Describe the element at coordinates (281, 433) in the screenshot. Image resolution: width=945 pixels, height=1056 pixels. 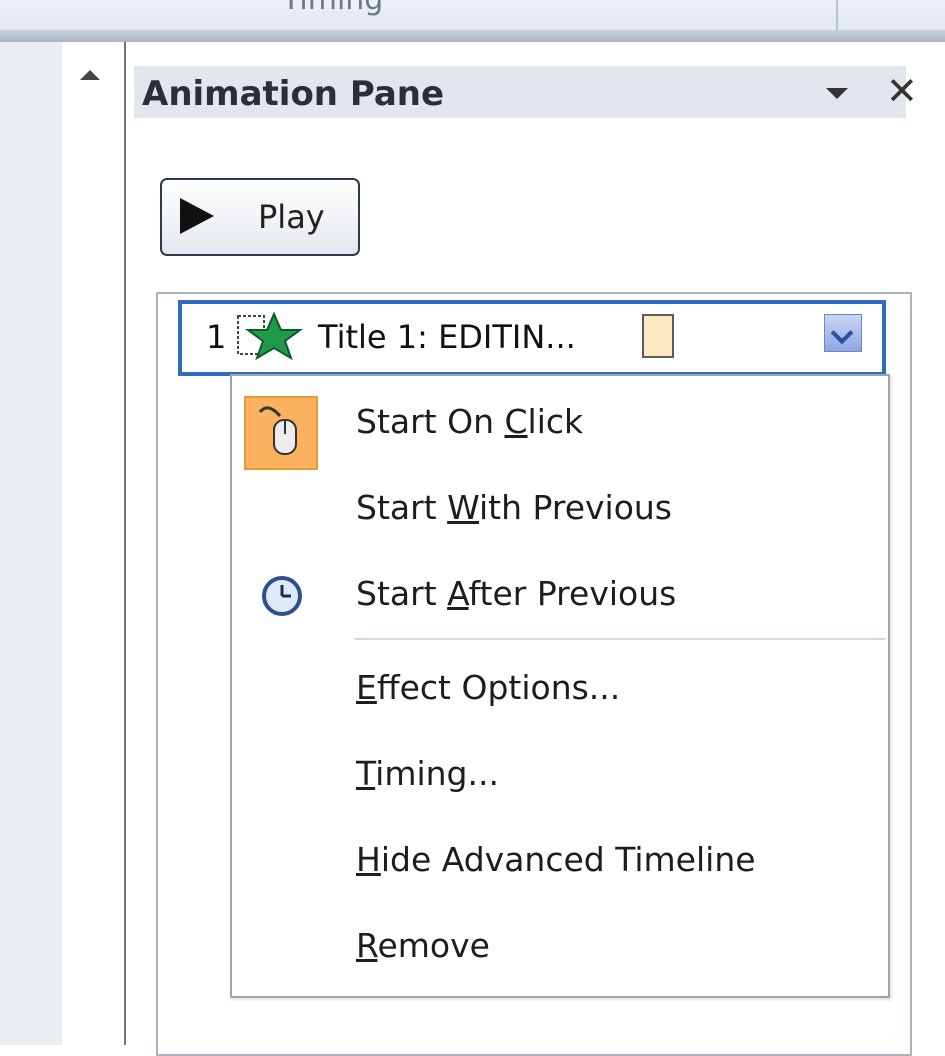
I see `mouse-click-icon` at that location.